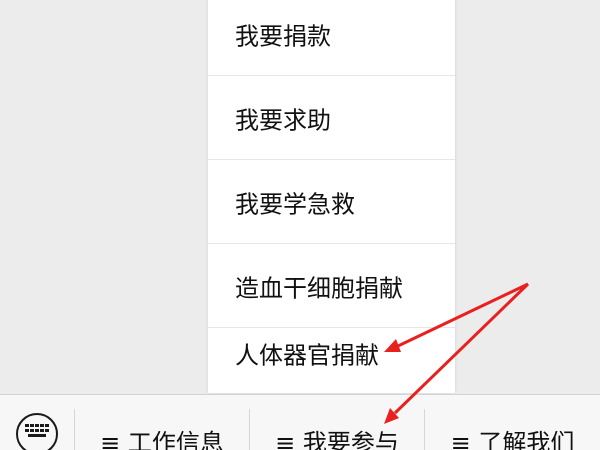 This screenshot has width=600, height=450. I want to click on menu-item-seek-help: 我要求助, so click(331, 118).